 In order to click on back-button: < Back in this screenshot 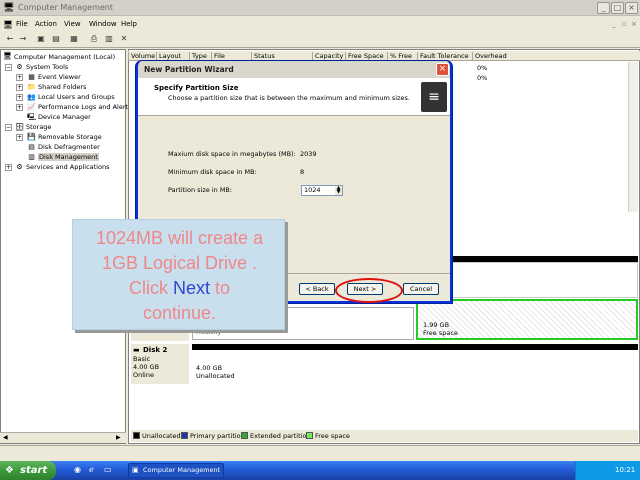, I will do `click(317, 289)`.